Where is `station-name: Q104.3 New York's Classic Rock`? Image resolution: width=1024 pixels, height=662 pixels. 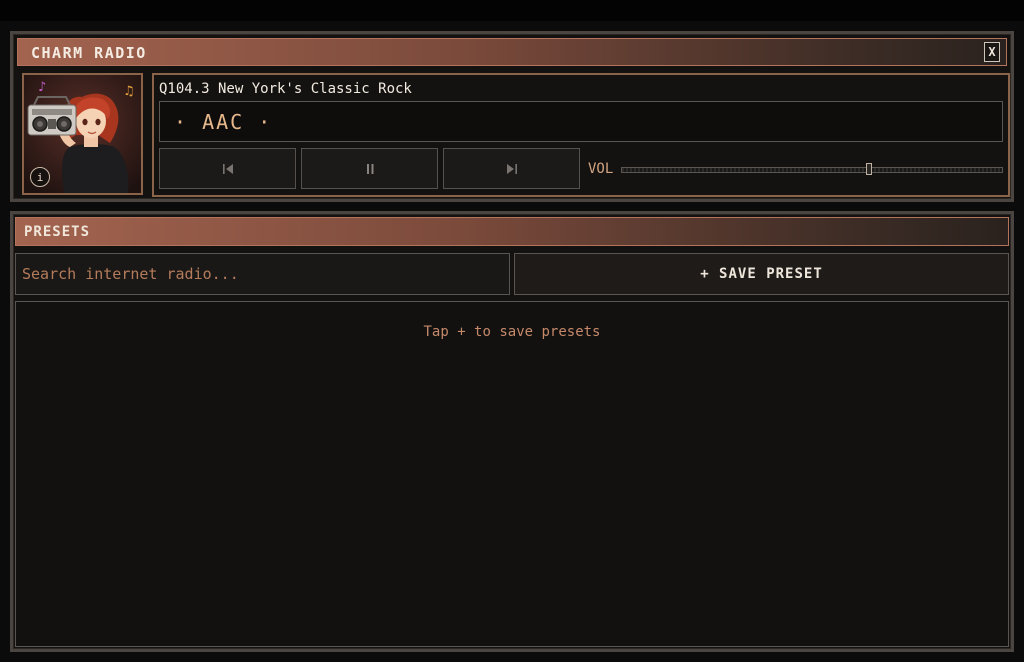 station-name: Q104.3 New York's Classic Rock is located at coordinates (285, 89).